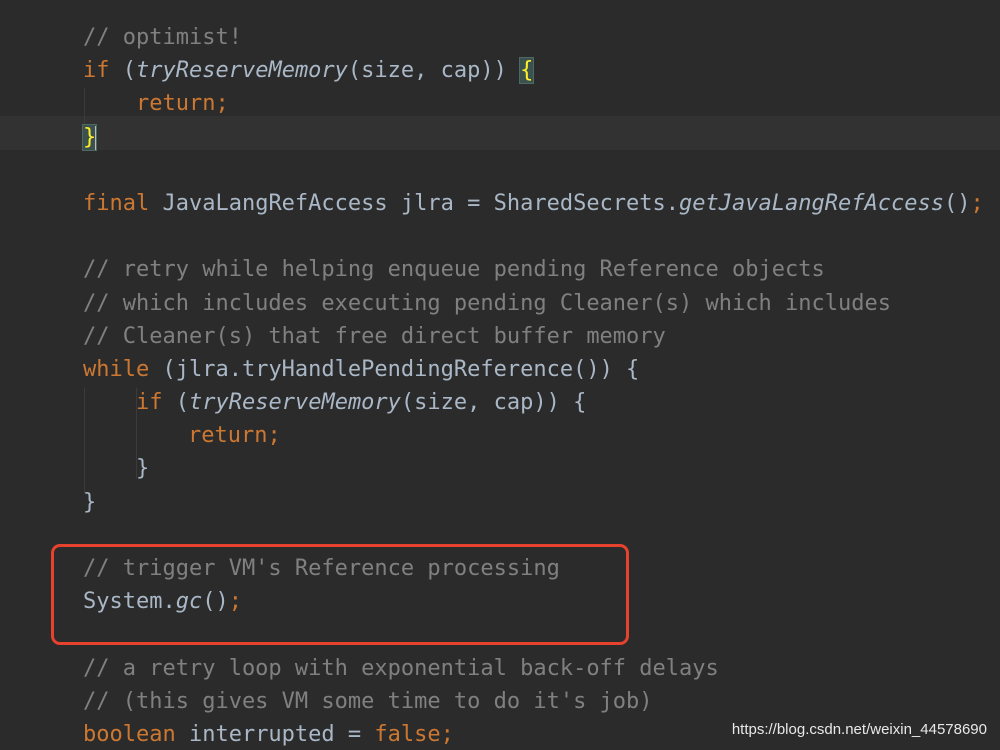  What do you see at coordinates (957, 203) in the screenshot?
I see `code-text: ()` at bounding box center [957, 203].